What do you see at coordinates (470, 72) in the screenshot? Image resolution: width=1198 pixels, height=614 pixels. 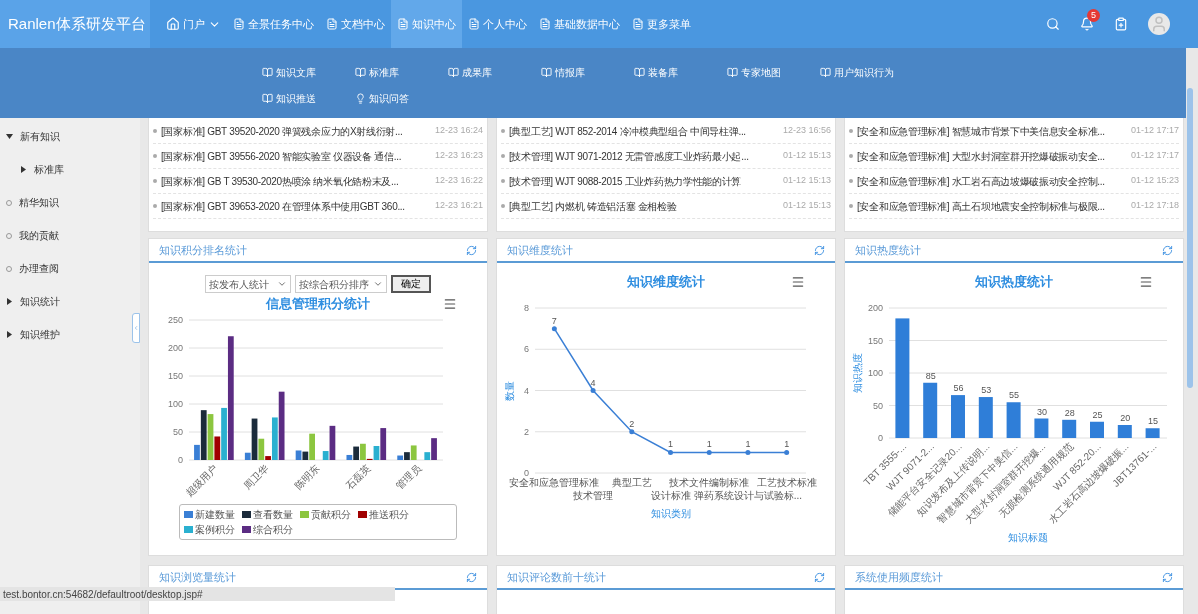 I see `submenu-item: 成果库` at bounding box center [470, 72].